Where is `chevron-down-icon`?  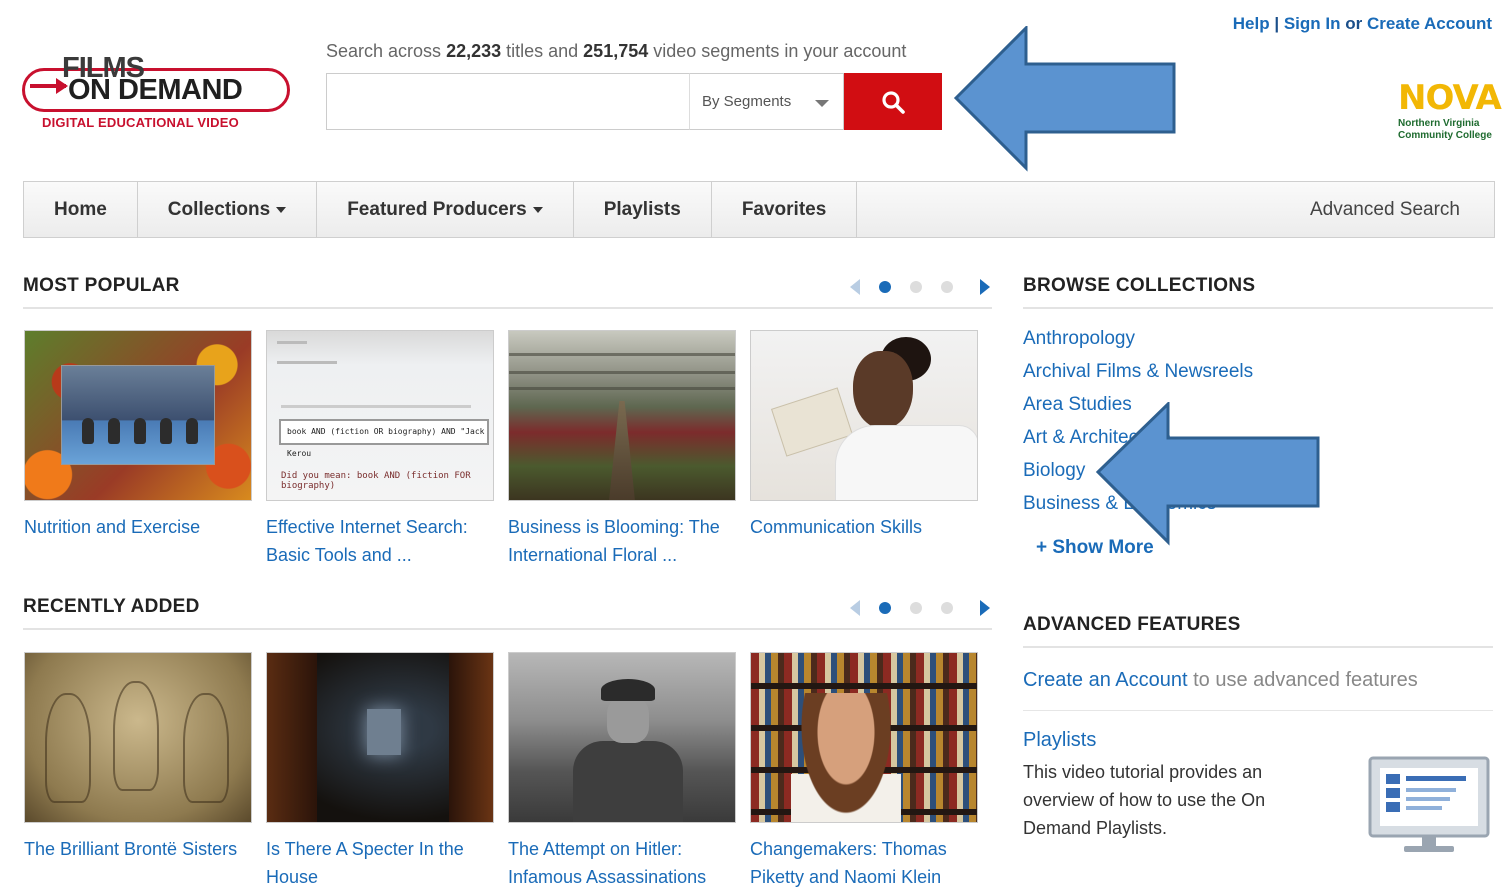 chevron-down-icon is located at coordinates (822, 103).